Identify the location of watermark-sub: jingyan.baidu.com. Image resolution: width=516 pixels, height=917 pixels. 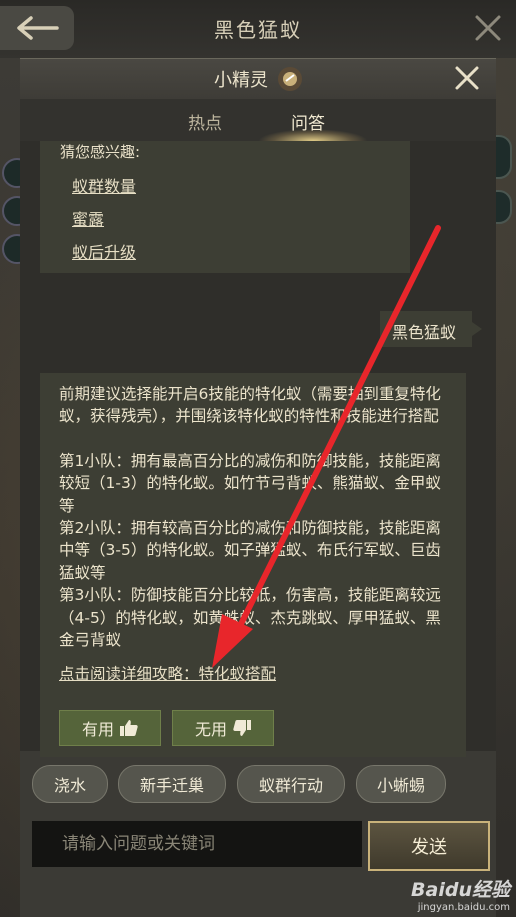
(463, 907).